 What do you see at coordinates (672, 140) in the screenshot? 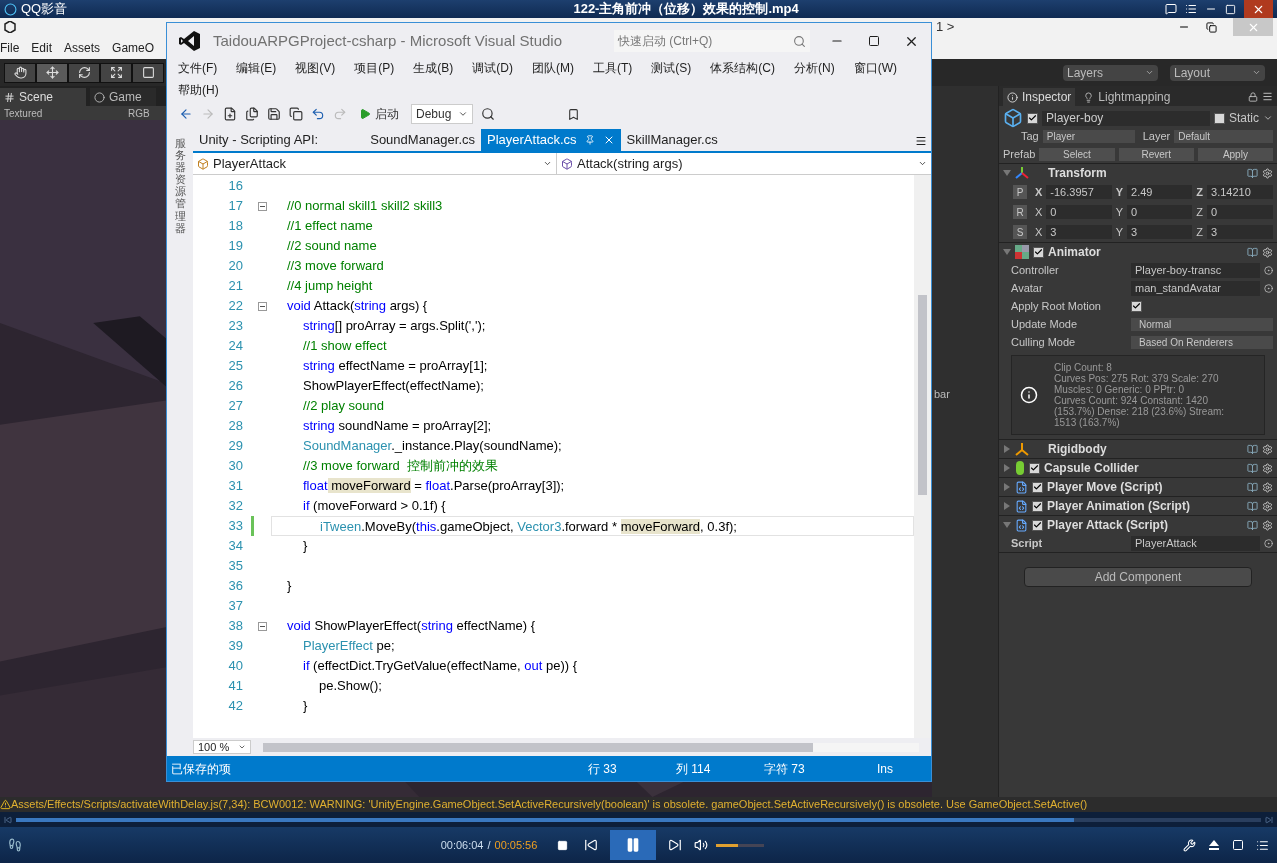
I see `file-tab: SkillManager.cs` at bounding box center [672, 140].